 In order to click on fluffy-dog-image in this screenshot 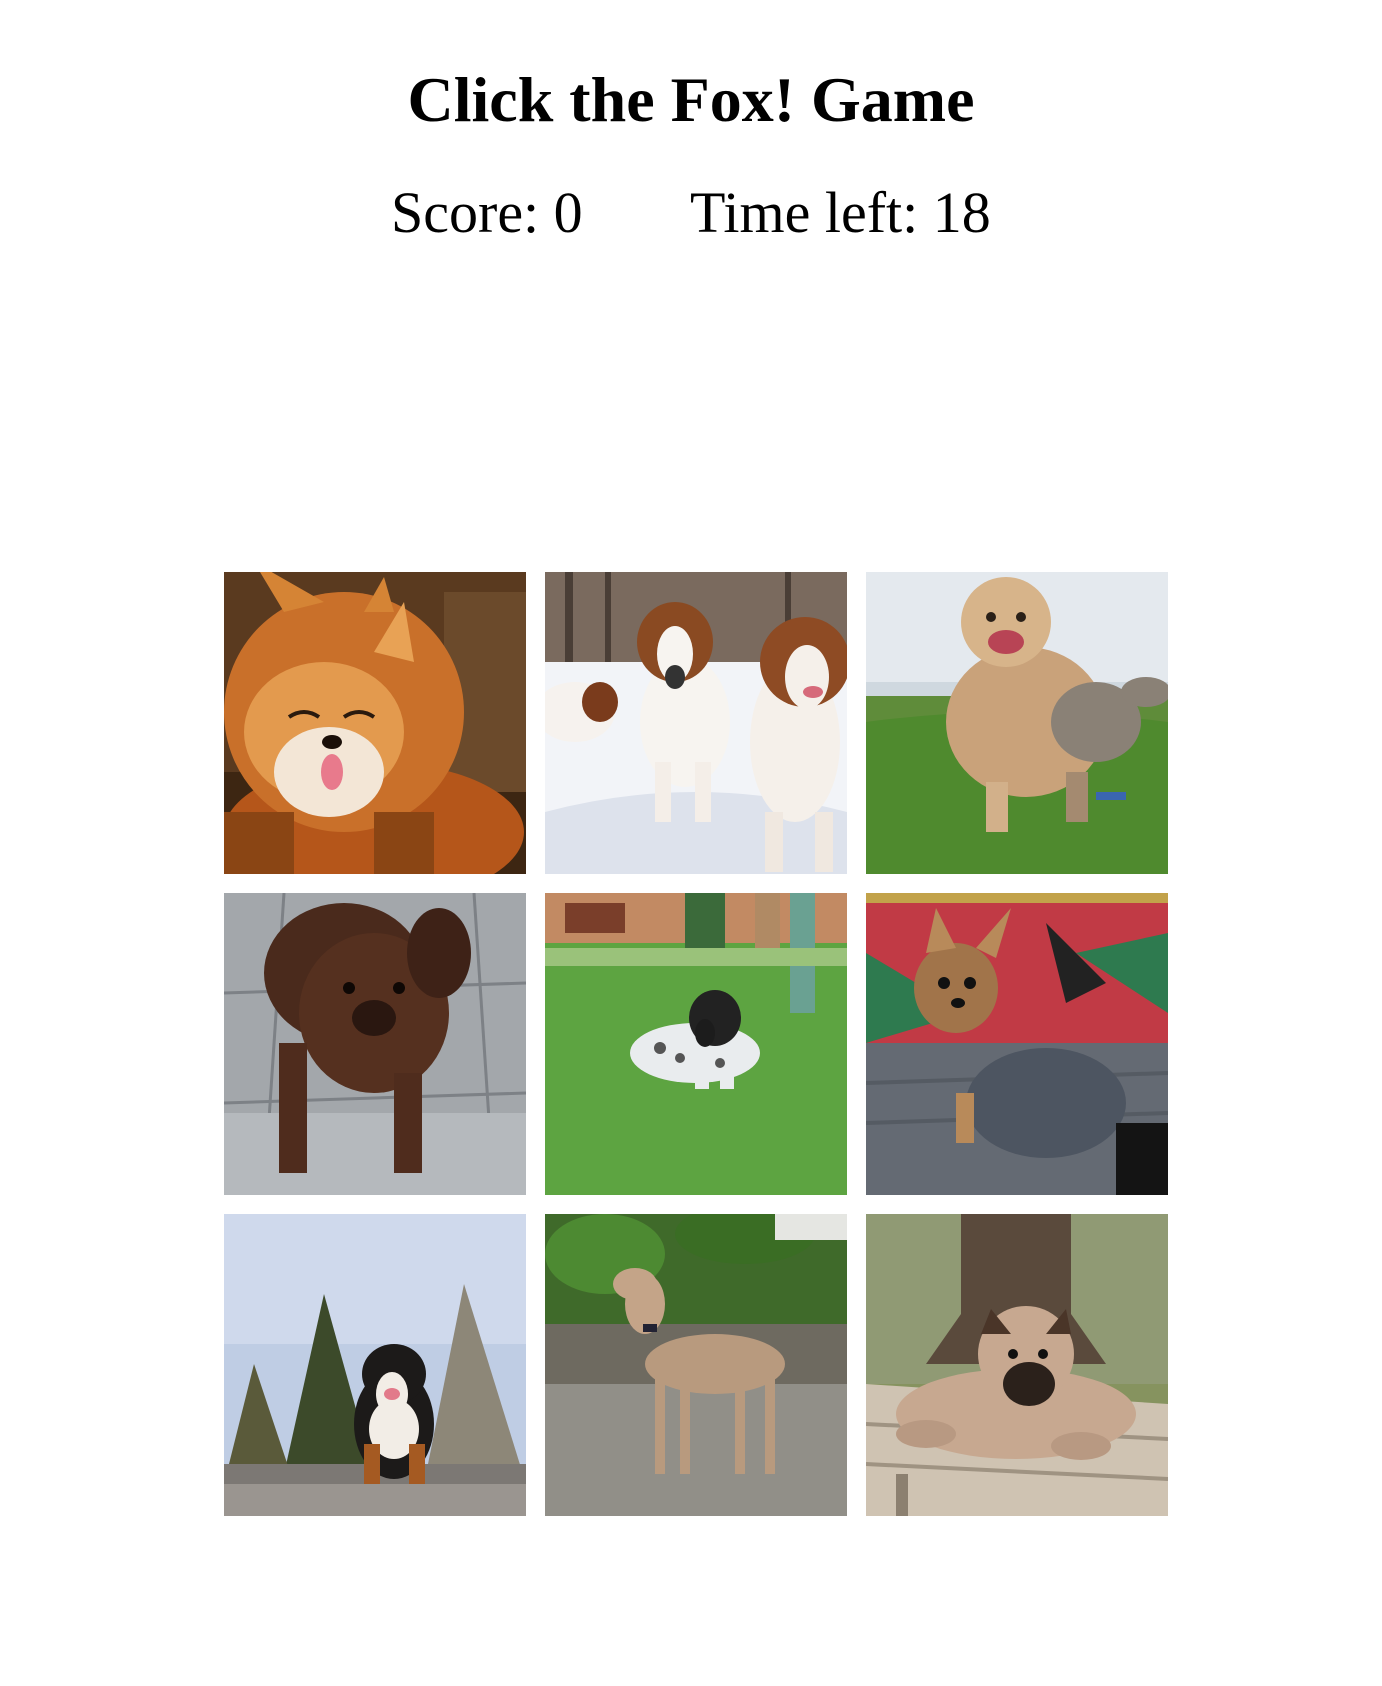, I will do `click(1017, 723)`.